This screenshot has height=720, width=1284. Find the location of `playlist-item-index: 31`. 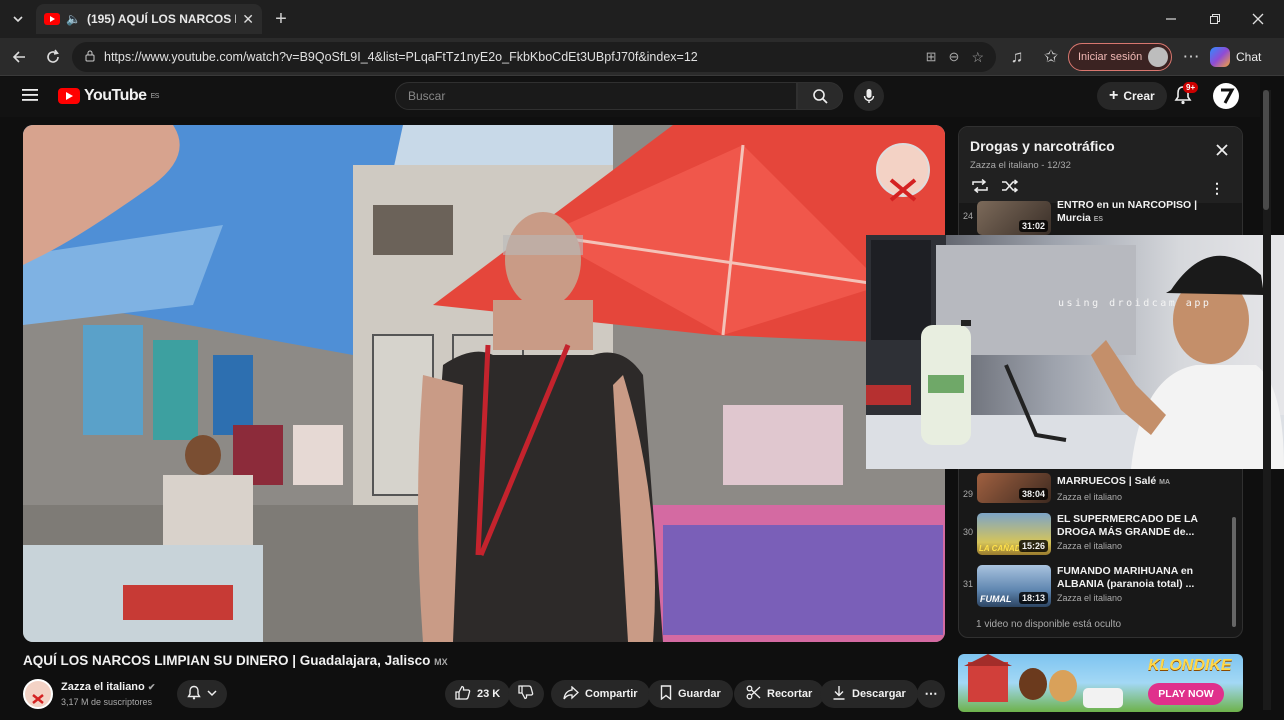

playlist-item-index: 31 is located at coordinates (967, 584).